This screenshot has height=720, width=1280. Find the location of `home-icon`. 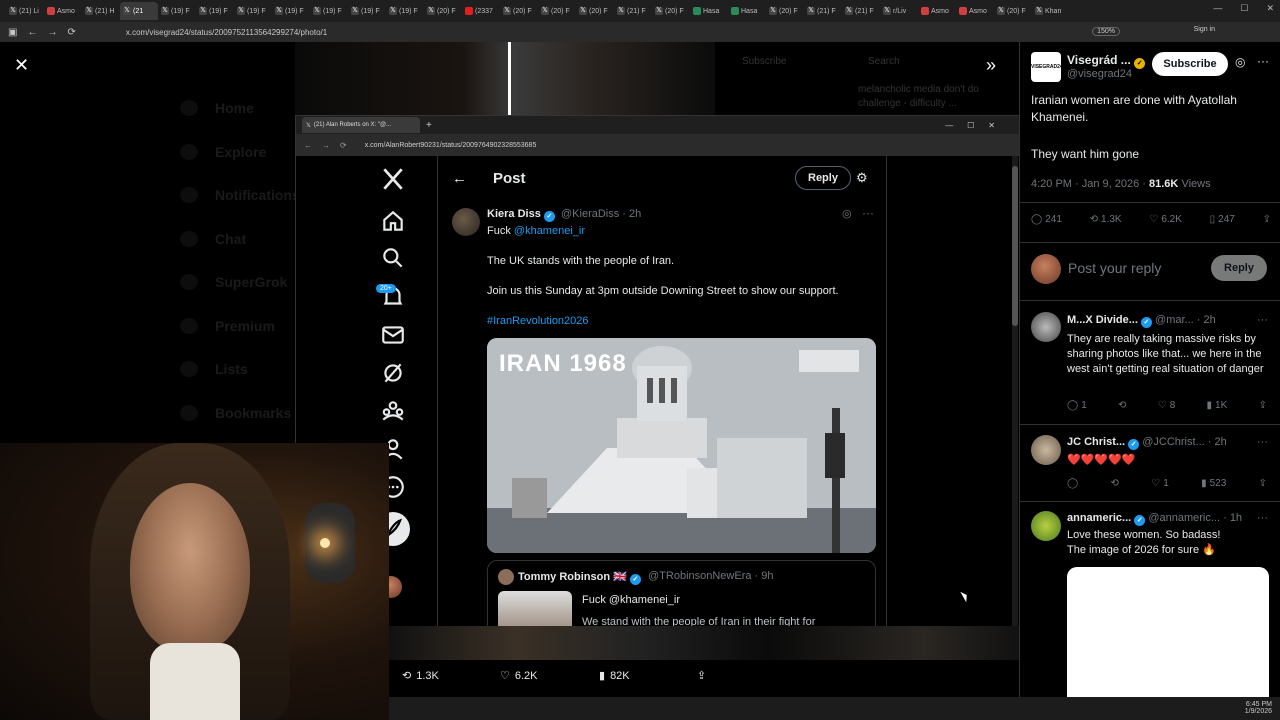

home-icon is located at coordinates (393, 221).